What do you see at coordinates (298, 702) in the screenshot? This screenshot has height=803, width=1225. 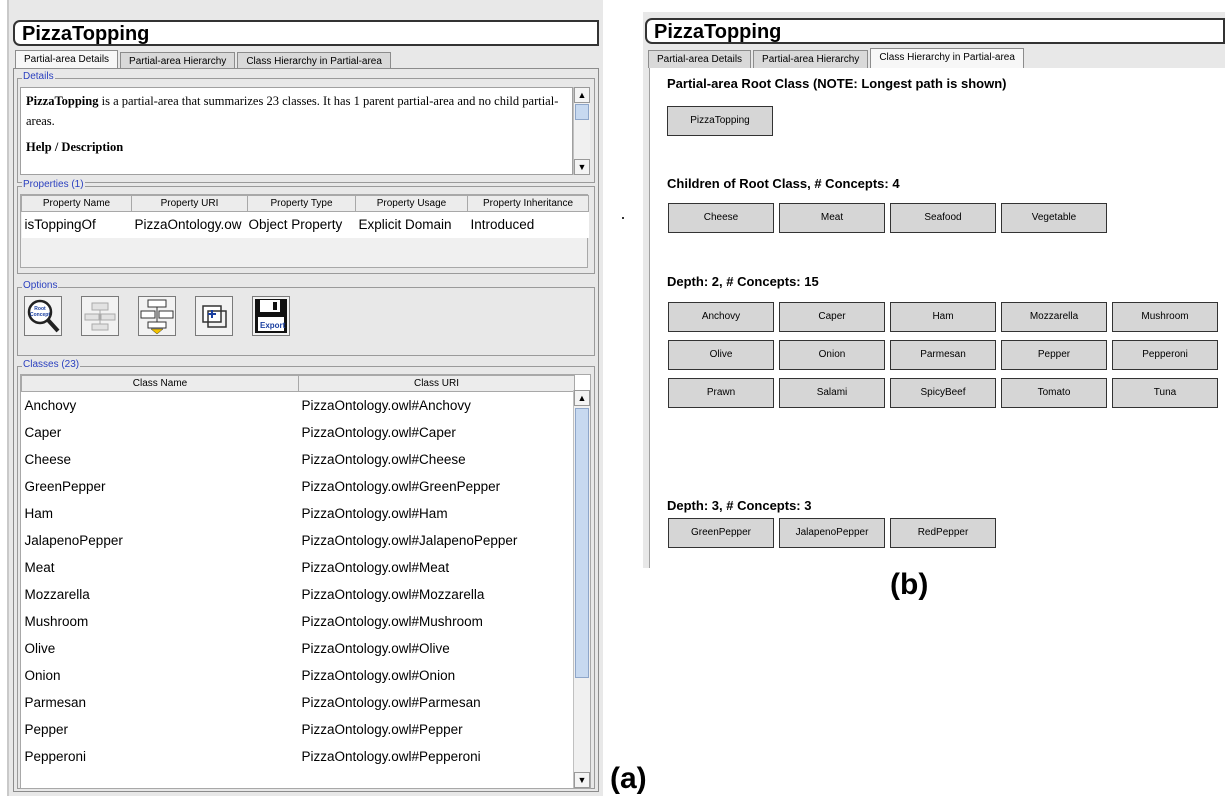 I see `table-row: Parmesan PizzaOntology.owl#Parmesan` at bounding box center [298, 702].